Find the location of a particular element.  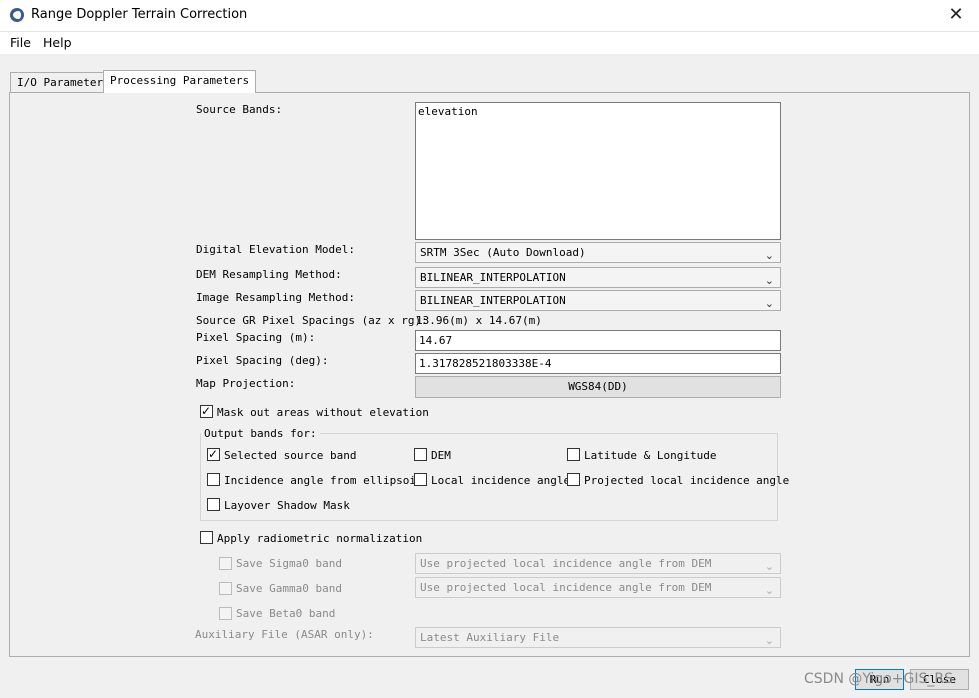

dem-select-value: SRTM 3Sec (Auto Download) is located at coordinates (503, 252).